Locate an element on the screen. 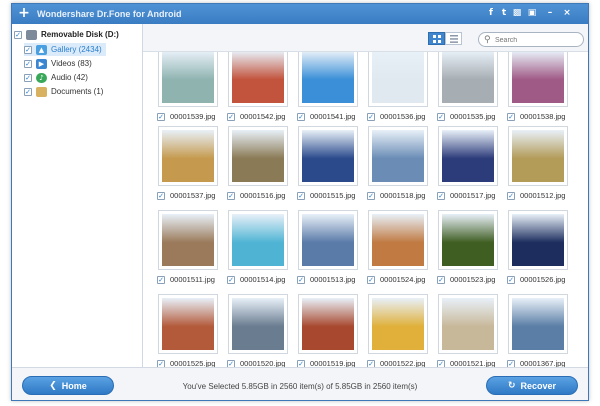 The image size is (600, 406). photo-tile: ✓ 00001515.jpg is located at coordinates (329, 167).